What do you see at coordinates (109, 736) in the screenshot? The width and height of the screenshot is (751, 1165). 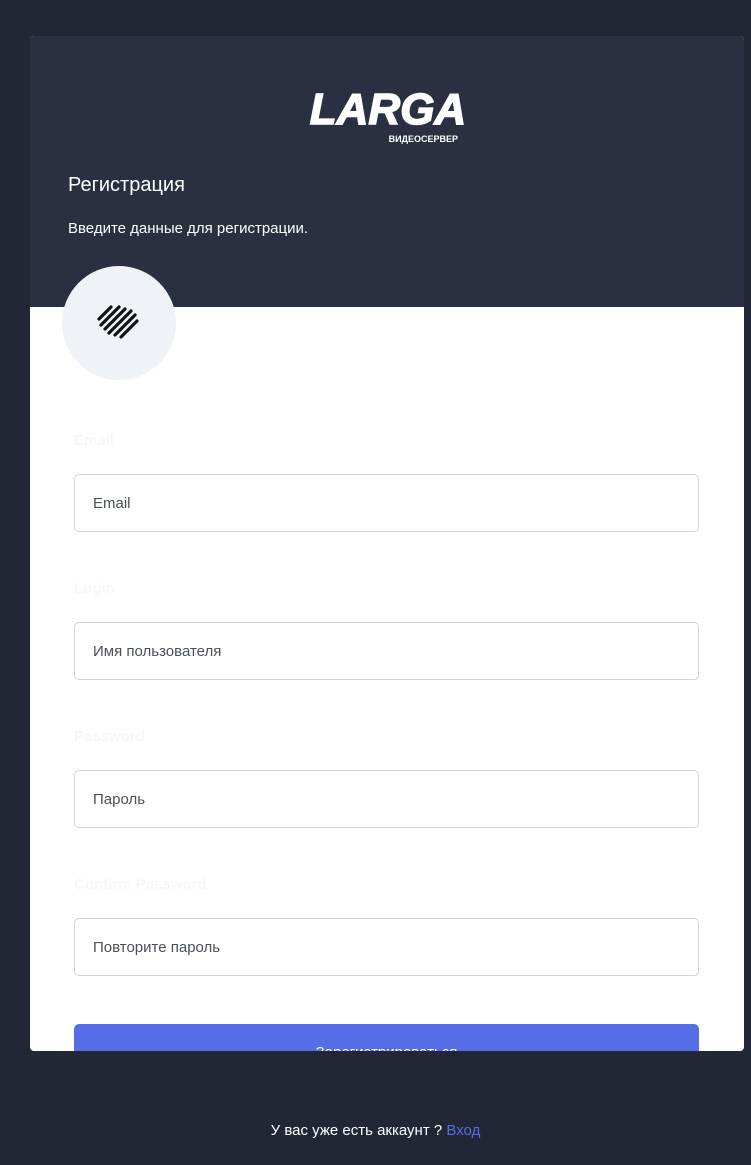 I see `password-label: Password` at bounding box center [109, 736].